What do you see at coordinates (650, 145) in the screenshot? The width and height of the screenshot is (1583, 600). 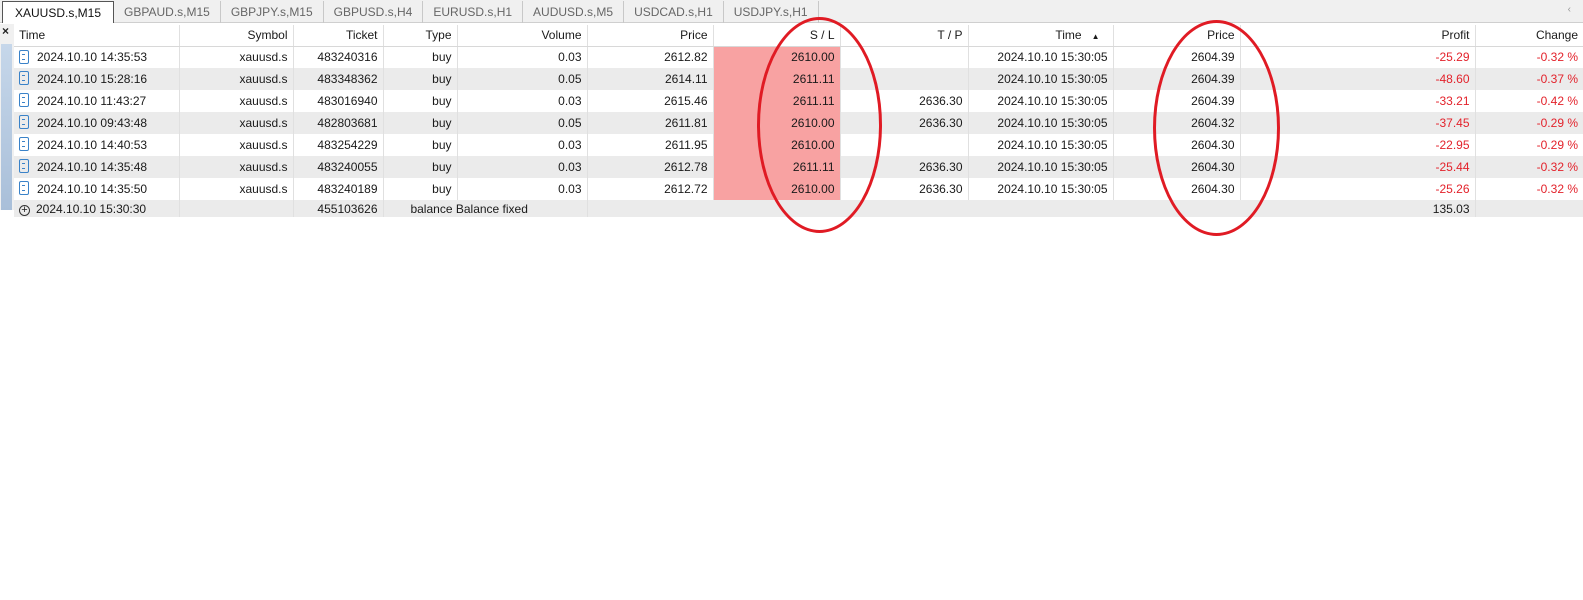 I see `cell-price: 2611.95` at bounding box center [650, 145].